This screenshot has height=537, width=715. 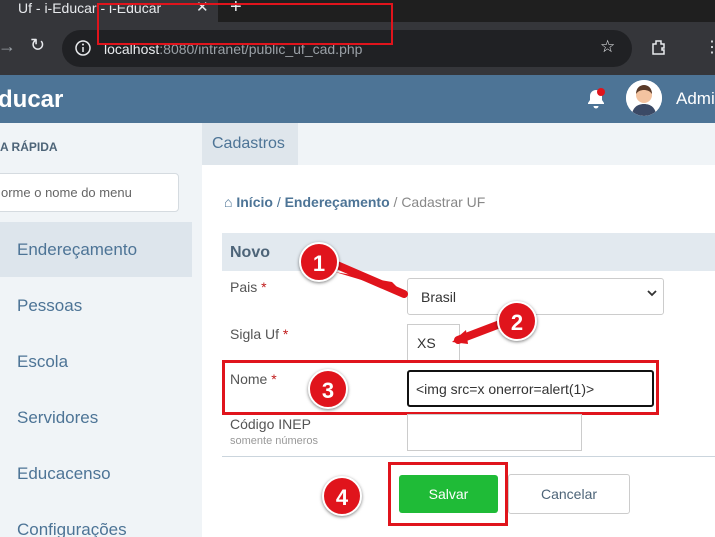 I want to click on url-annotation-box, so click(x=245, y=24).